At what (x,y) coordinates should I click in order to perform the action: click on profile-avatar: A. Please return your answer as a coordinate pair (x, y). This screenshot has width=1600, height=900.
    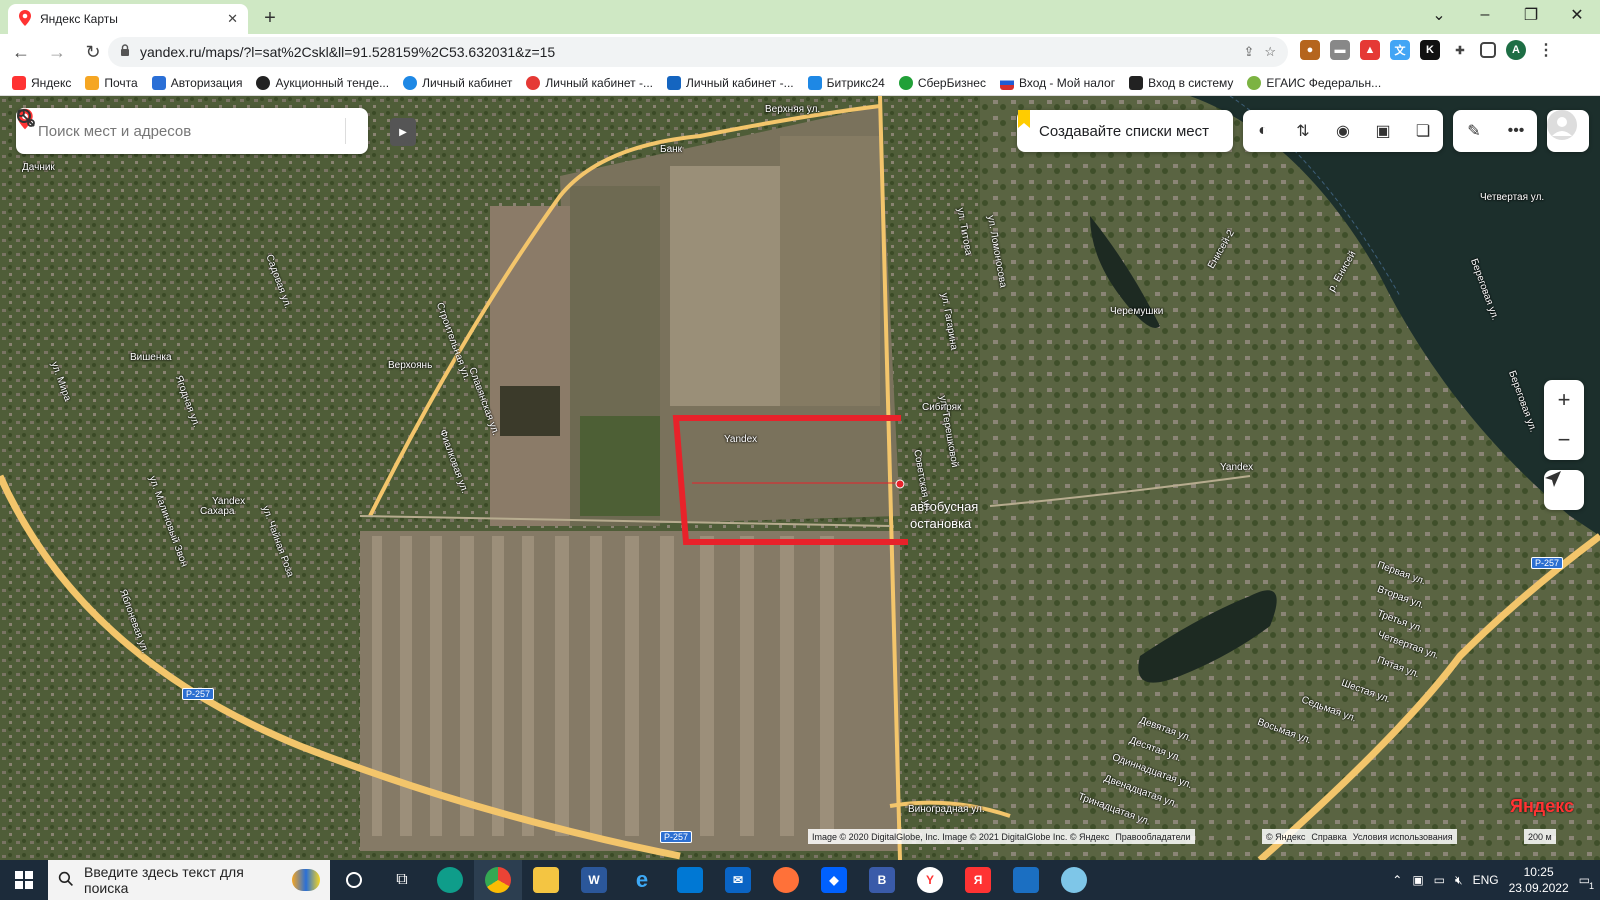
    Looking at the image, I should click on (1516, 50).